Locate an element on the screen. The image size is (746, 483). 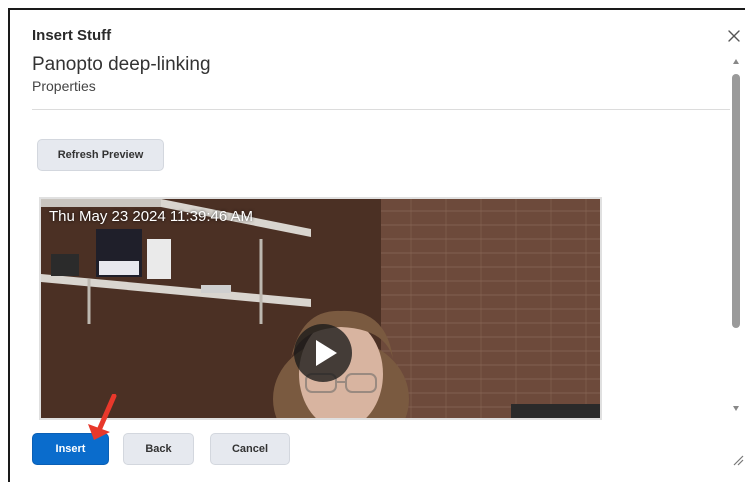
dialog-title: Insert Stuff is located at coordinates (72, 35).